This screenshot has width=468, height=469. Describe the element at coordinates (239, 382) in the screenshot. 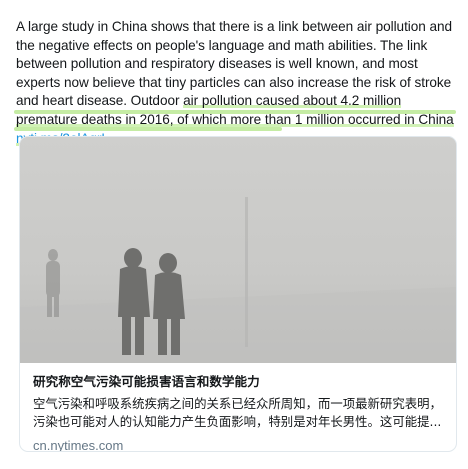

I see `card-title: 研究称空气污染可能损害语言和数学能力` at that location.